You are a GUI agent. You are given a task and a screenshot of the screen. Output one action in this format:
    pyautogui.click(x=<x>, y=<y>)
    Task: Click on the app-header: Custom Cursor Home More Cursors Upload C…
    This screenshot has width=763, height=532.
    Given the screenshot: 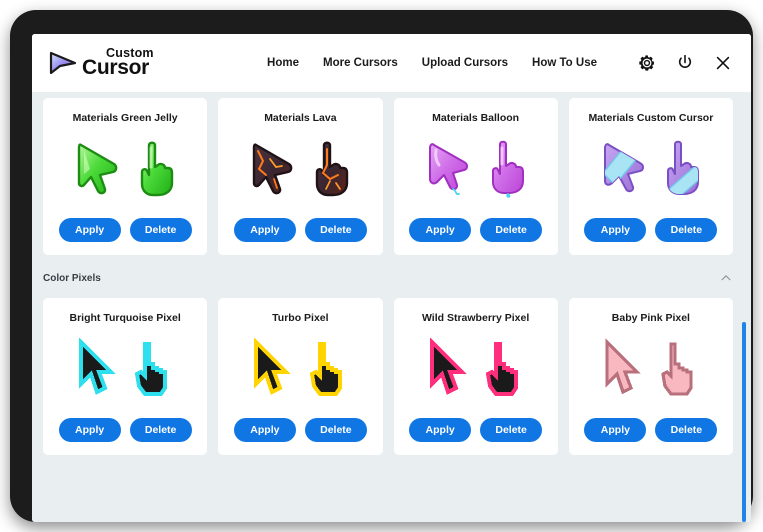 What is the action you would take?
    pyautogui.click(x=391, y=63)
    